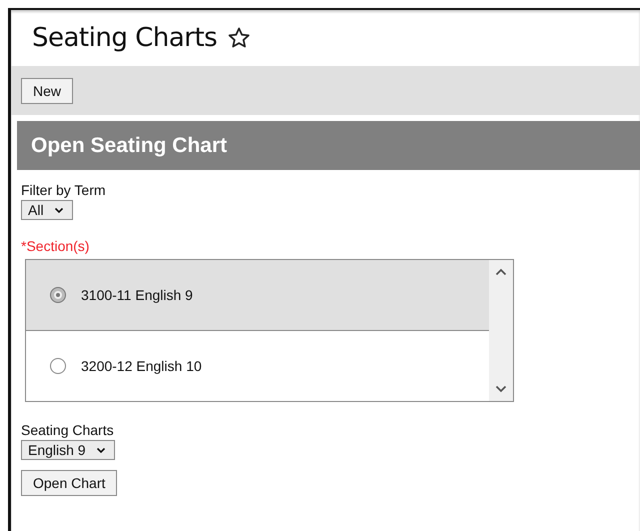 The image size is (640, 531). I want to click on section-option: 3100-11 English 9, so click(257, 295).